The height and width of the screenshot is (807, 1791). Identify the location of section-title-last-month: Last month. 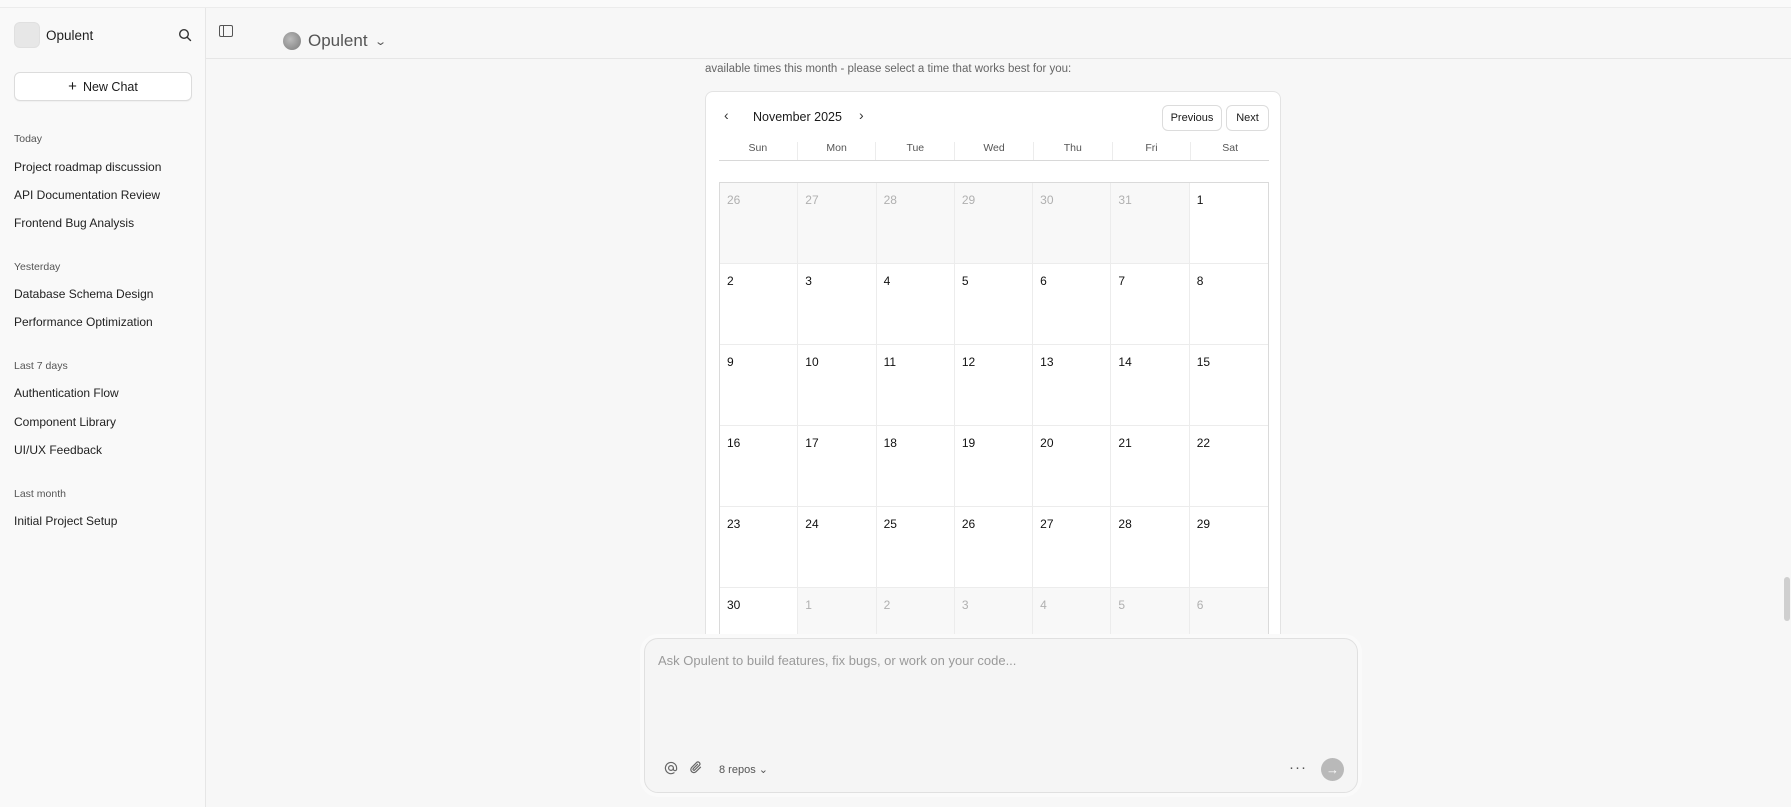
(40, 494).